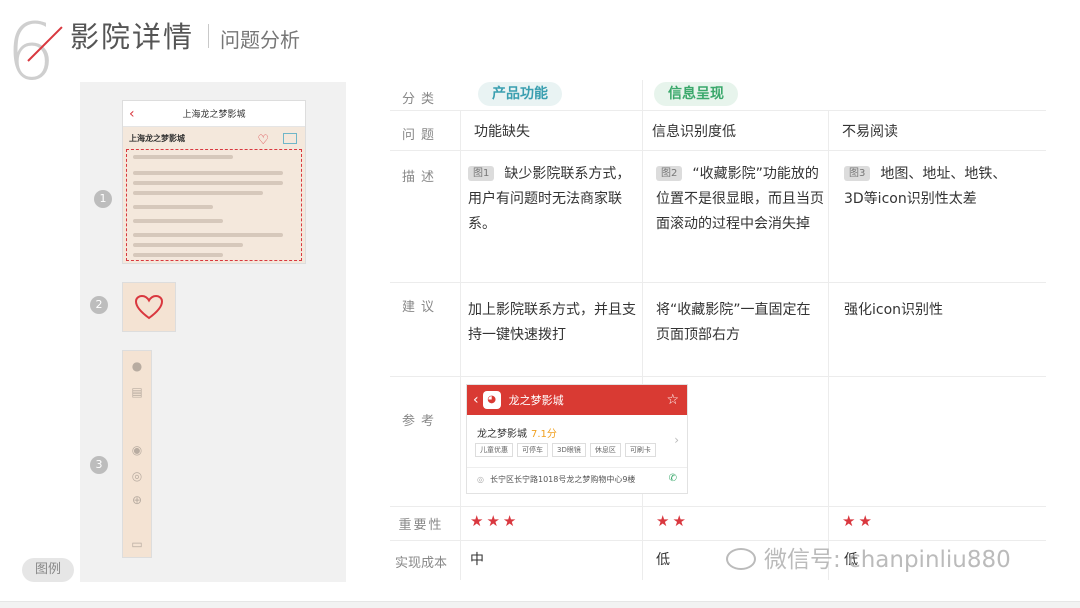  I want to click on row-label-cost: 实现成本, so click(420, 563).